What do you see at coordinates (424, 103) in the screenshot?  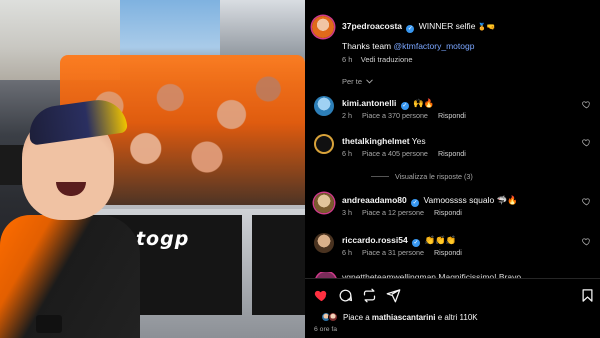 I see `comment-text: 🙌🔥` at bounding box center [424, 103].